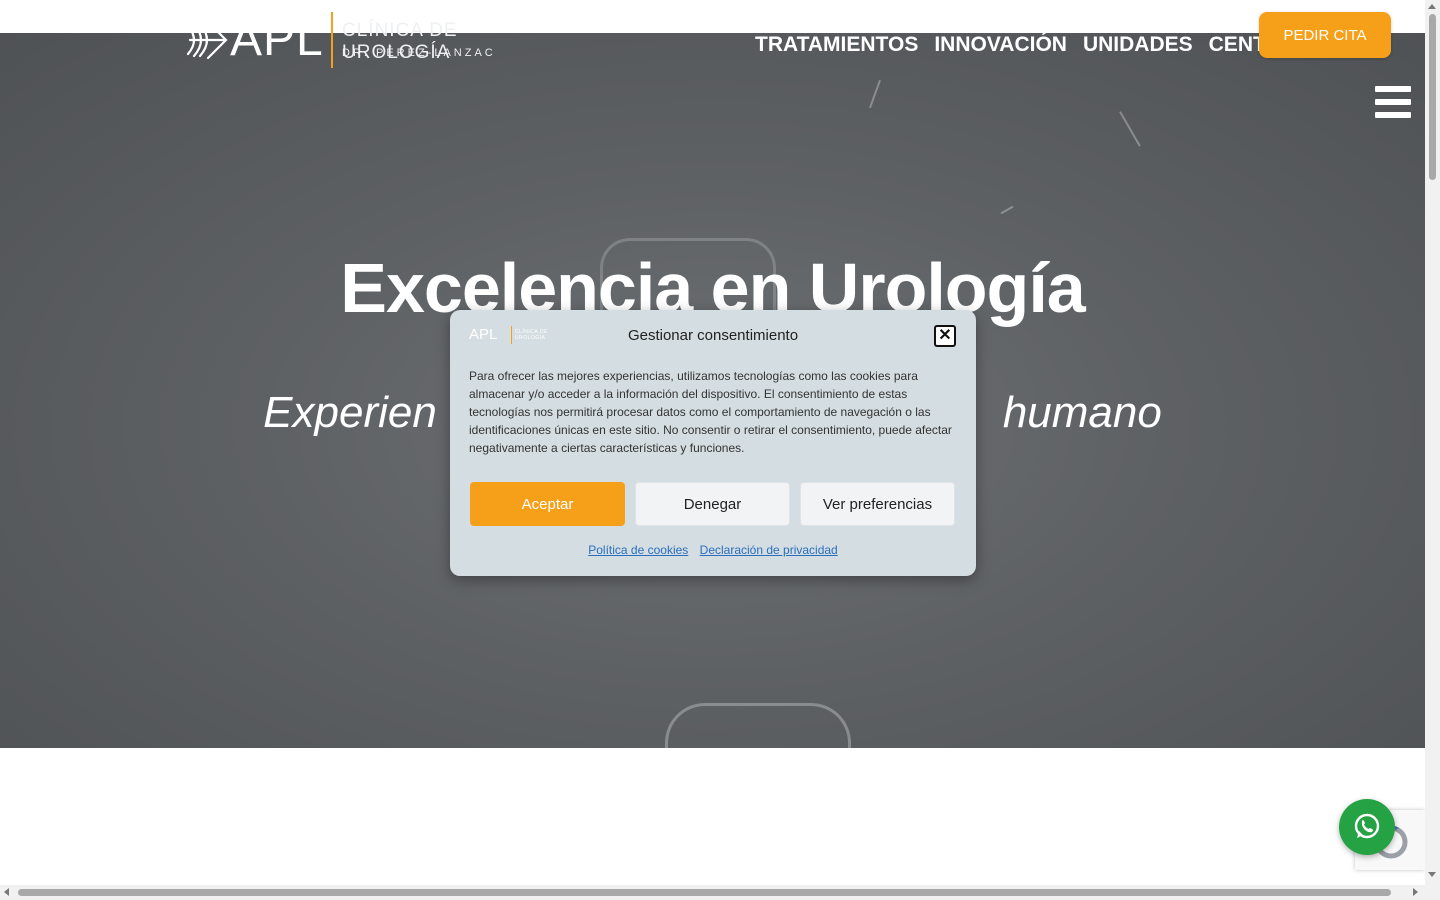 This screenshot has height=900, width=1440. Describe the element at coordinates (1432, 97) in the screenshot. I see `vertical-scroll-thumb` at that location.